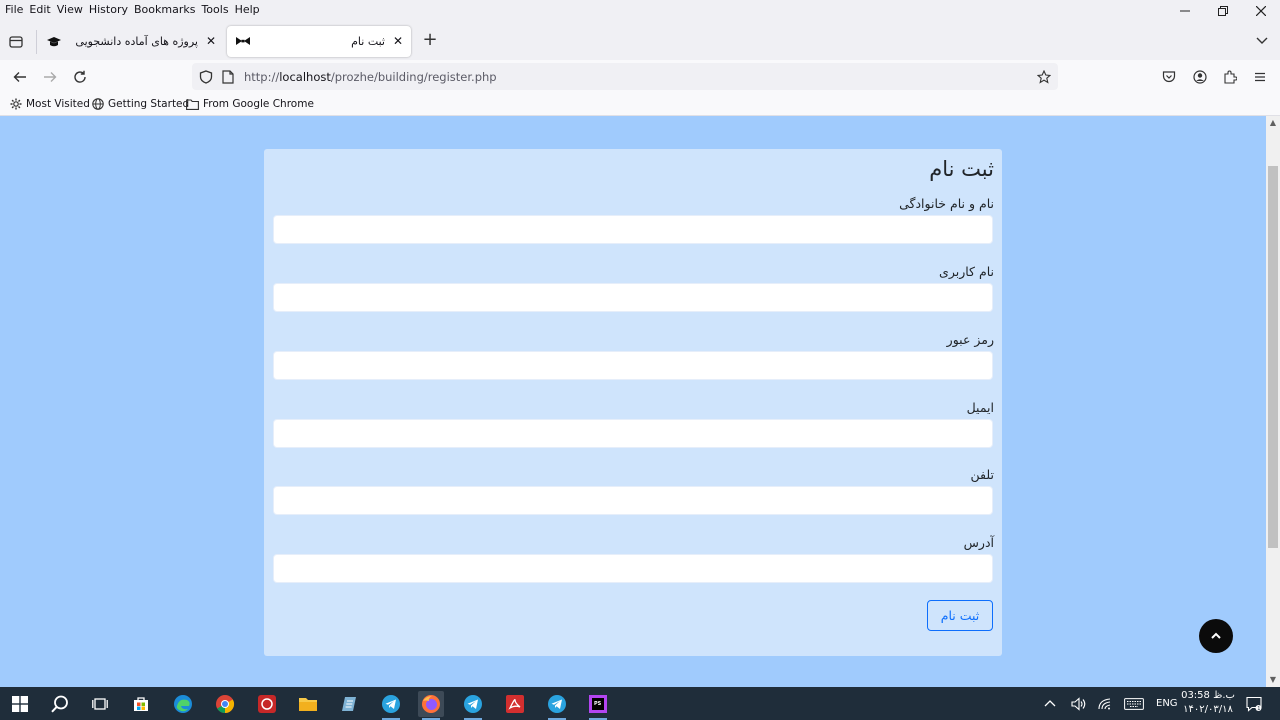  I want to click on tab-separator, so click(36, 42).